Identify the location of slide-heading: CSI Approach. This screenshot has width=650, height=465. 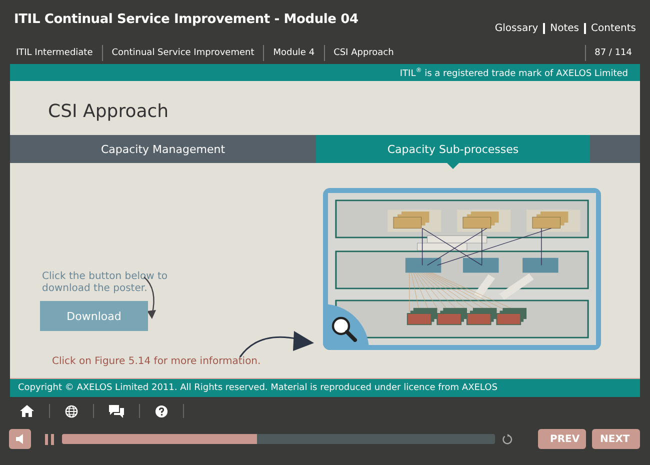
(108, 112).